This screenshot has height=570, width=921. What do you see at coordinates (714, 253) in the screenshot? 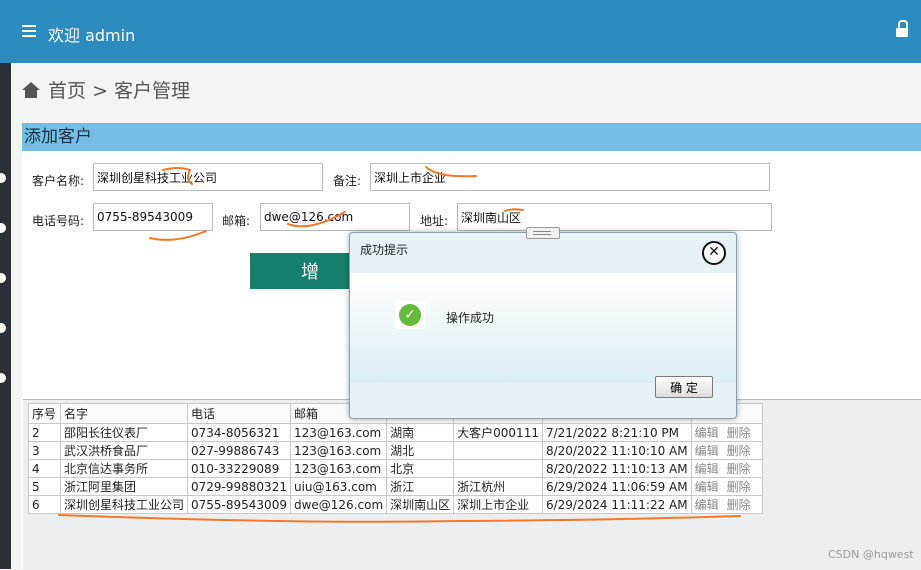
I see `close-icon: ✕` at bounding box center [714, 253].